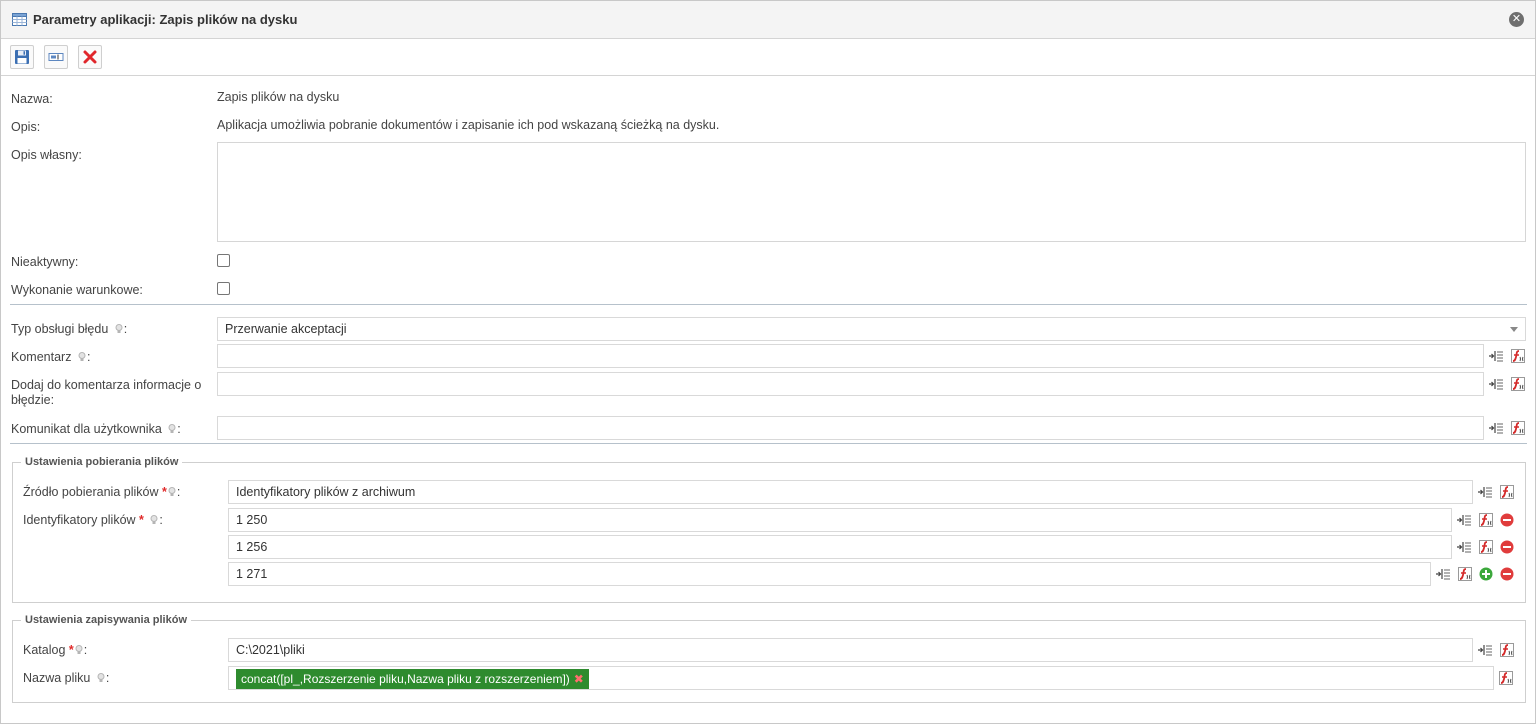 The width and height of the screenshot is (1536, 724). I want to click on red-x-icon, so click(90, 57).